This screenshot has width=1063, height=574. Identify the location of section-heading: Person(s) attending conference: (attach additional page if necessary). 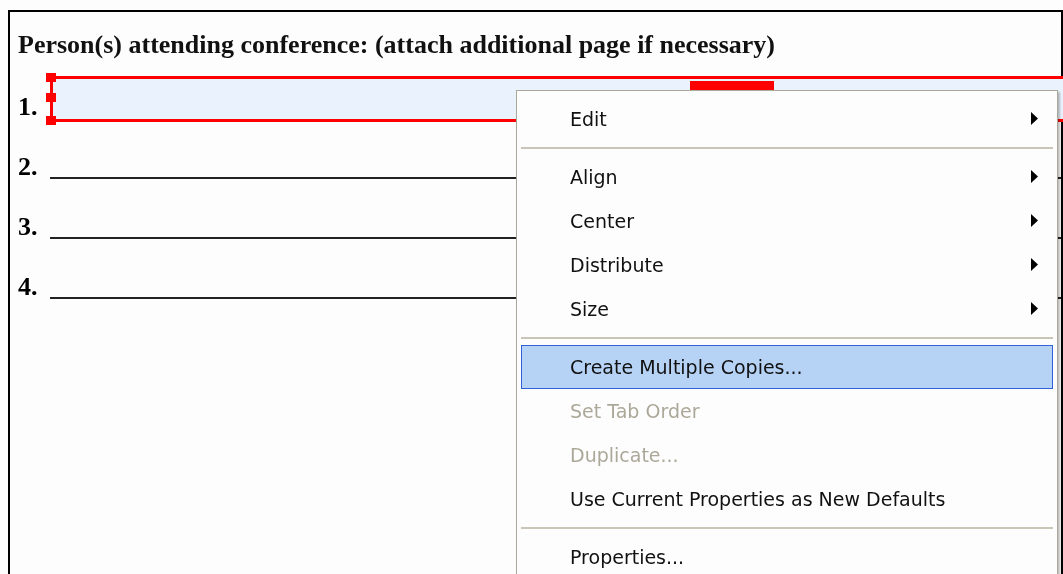
(397, 45).